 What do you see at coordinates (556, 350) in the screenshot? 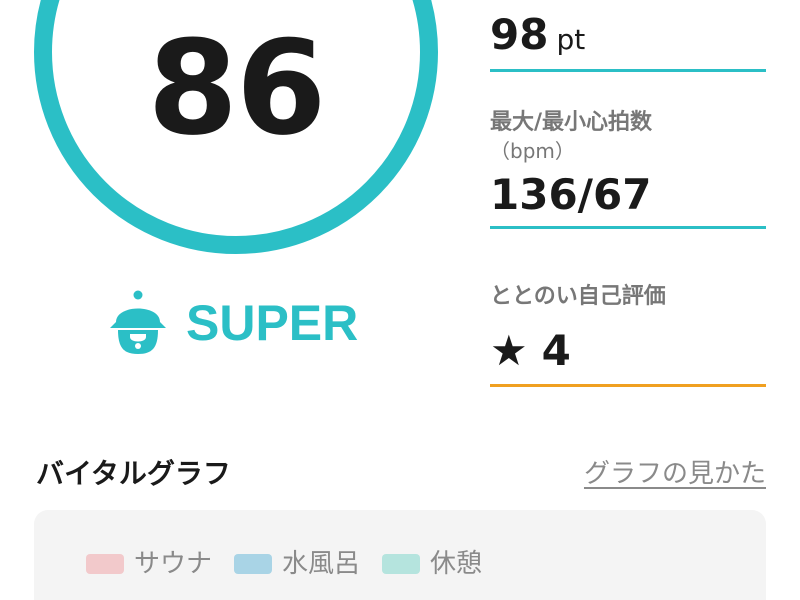
I see `self-rating-value: 4` at bounding box center [556, 350].